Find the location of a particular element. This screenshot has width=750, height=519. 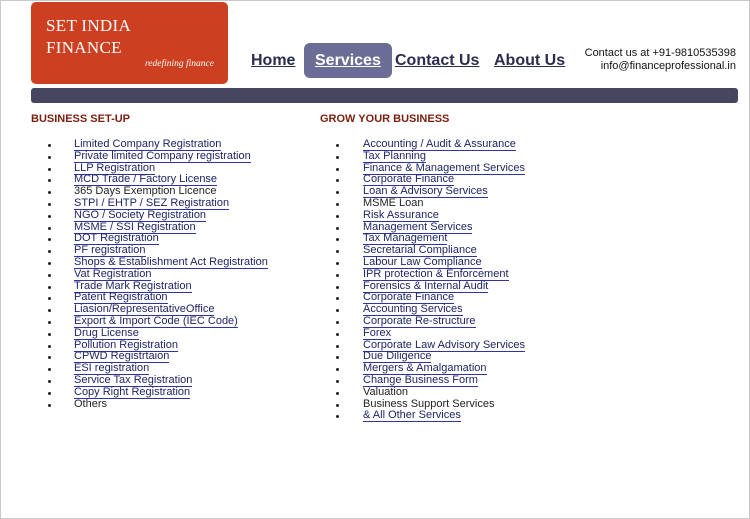

list-item: Service Tax Registration is located at coordinates (158, 380).